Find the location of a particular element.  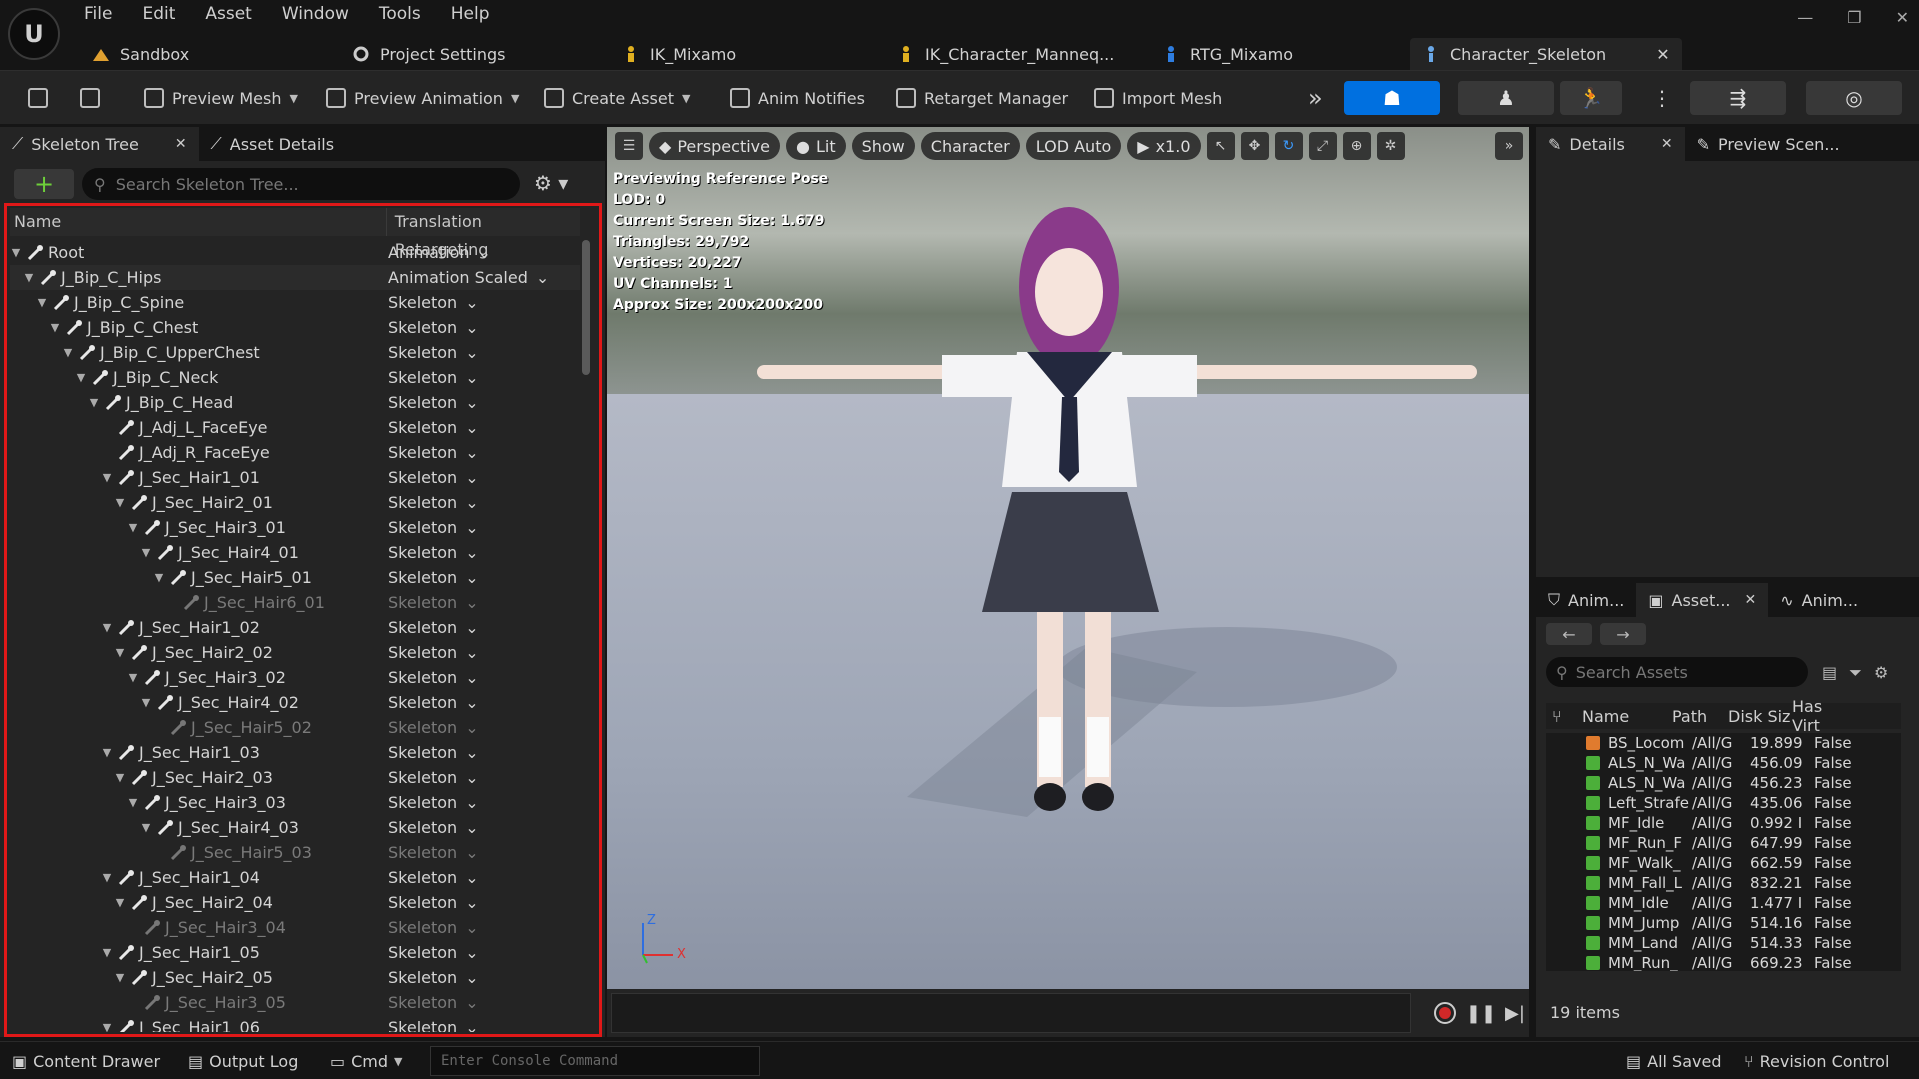

add-socket-button: + is located at coordinates (44, 184).